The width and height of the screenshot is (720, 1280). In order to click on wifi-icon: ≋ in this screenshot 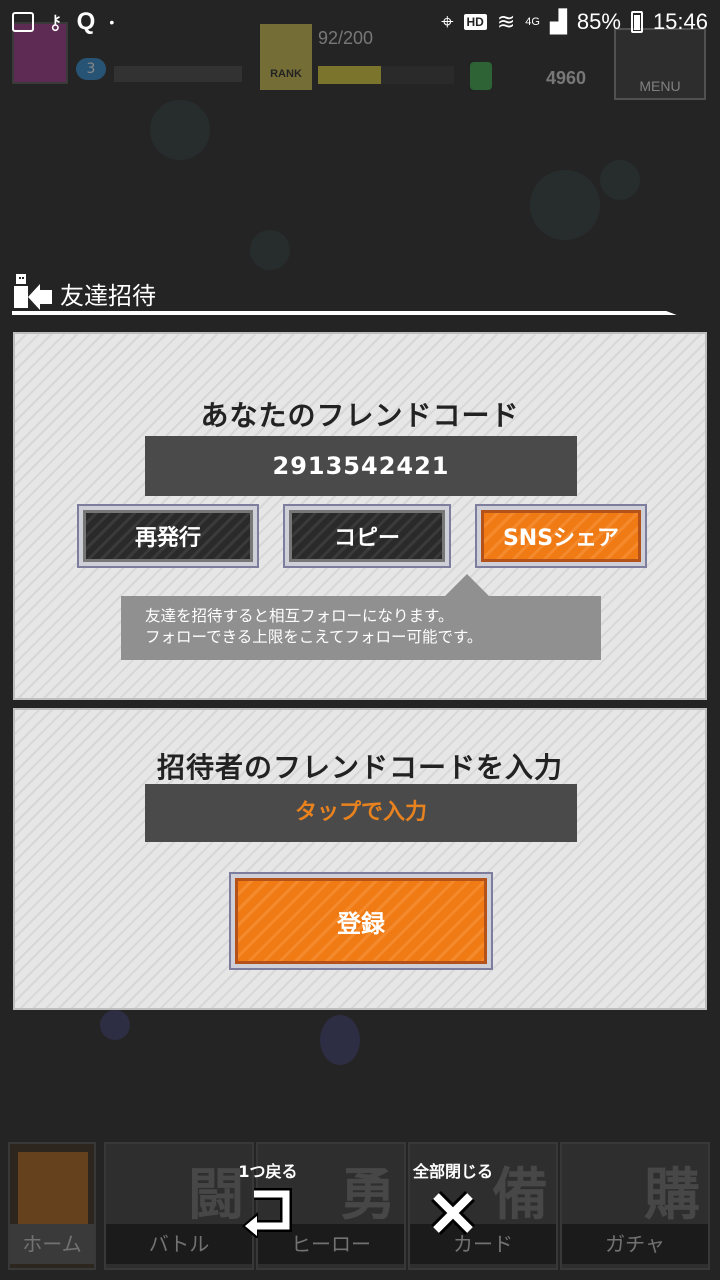, I will do `click(506, 21)`.